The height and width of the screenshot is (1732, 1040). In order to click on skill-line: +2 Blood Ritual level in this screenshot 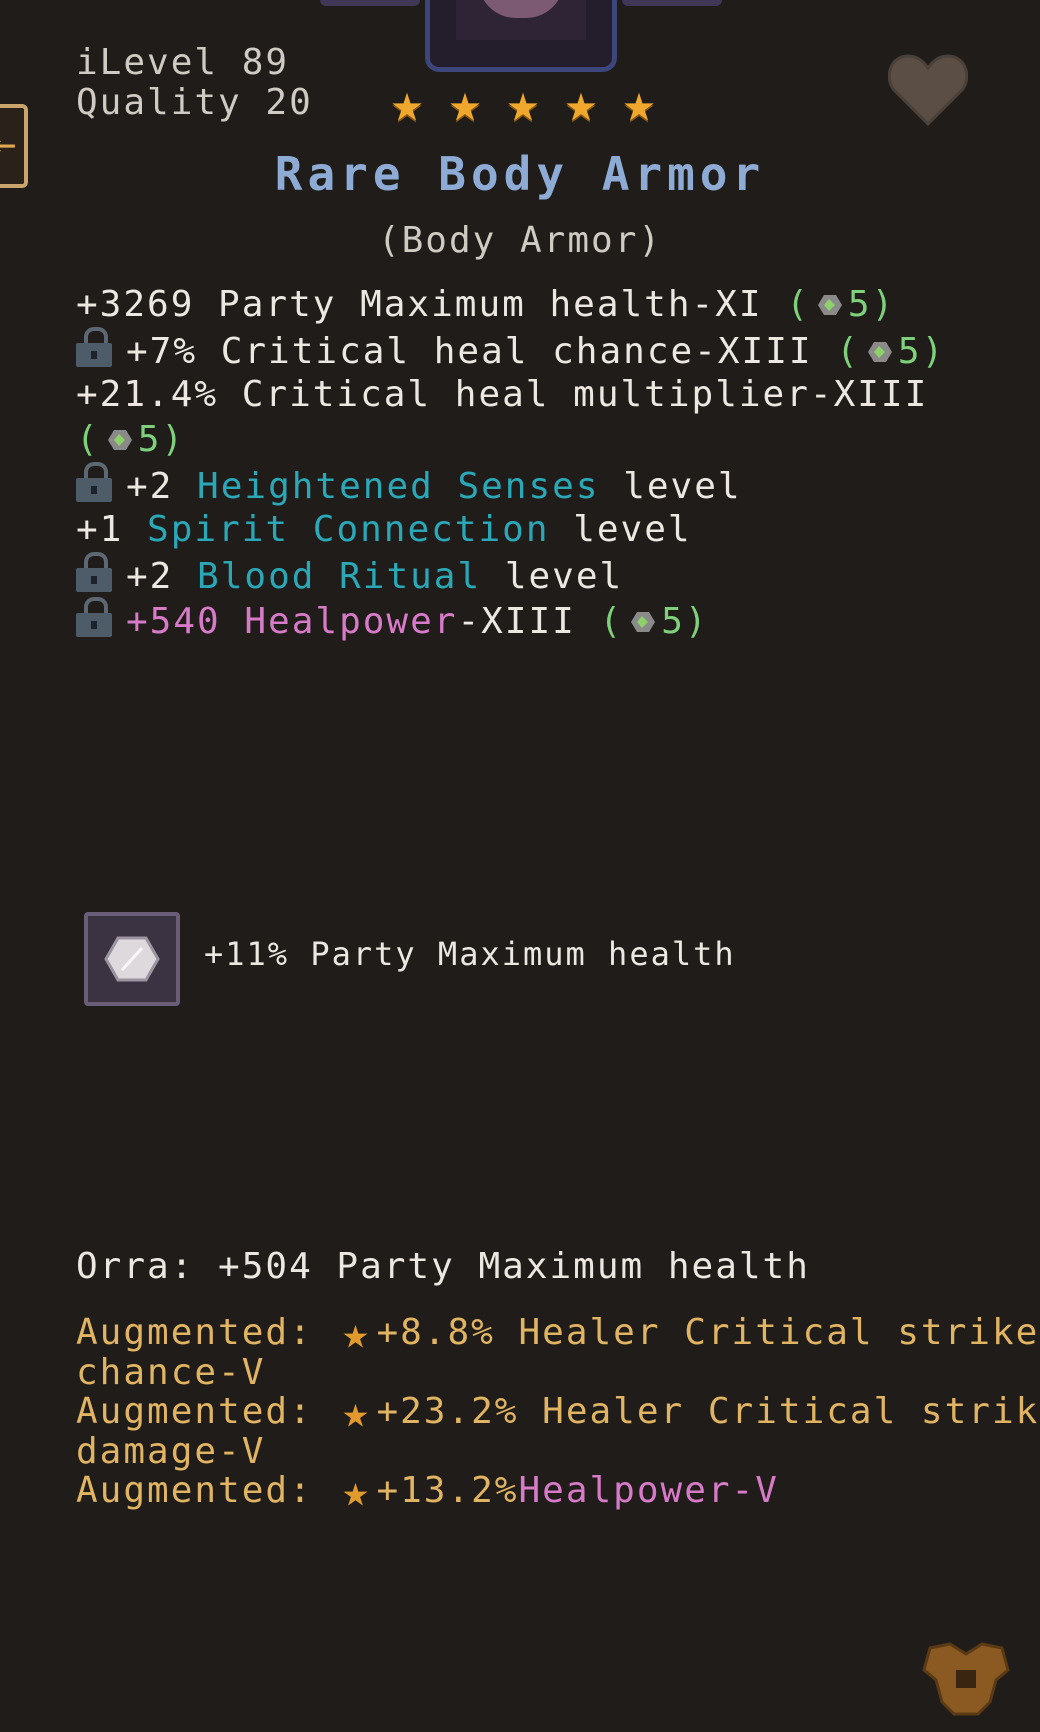, I will do `click(349, 575)`.